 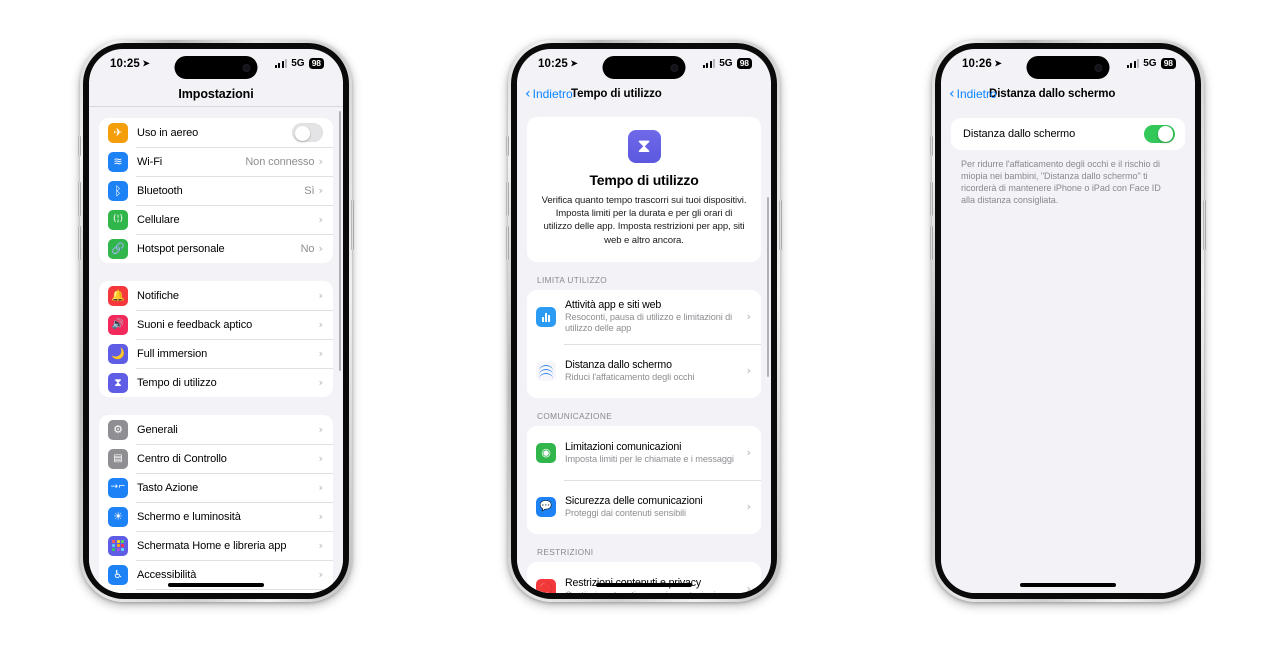 I want to click on back-button-label: Indietro, so click(x=976, y=94).